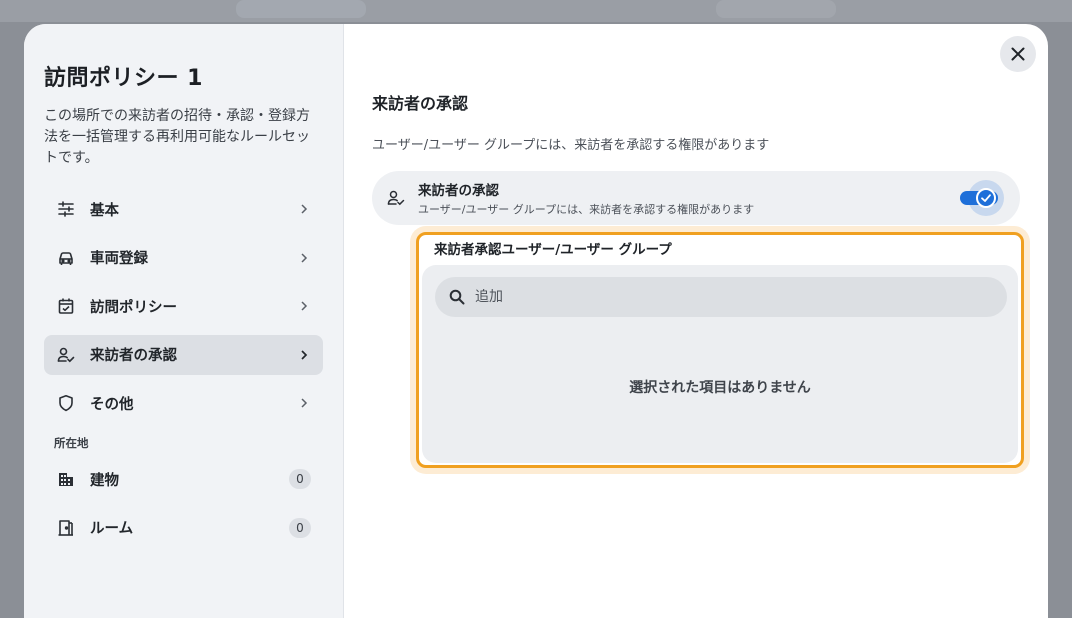 The height and width of the screenshot is (618, 1072). Describe the element at coordinates (571, 145) in the screenshot. I see `section-description: ユーザー/ユーザー グループには、来訪者を承認する権限があります` at that location.